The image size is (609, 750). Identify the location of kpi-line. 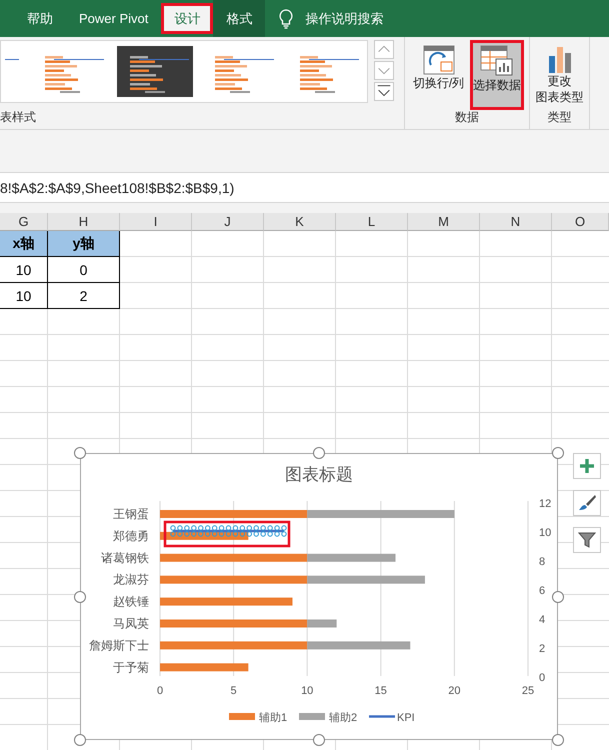
(228, 531).